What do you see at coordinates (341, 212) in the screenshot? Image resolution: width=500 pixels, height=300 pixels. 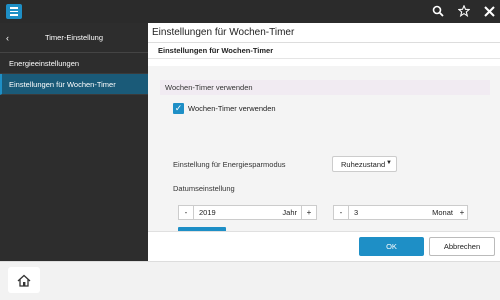 I see `month-minus-button: -` at bounding box center [341, 212].